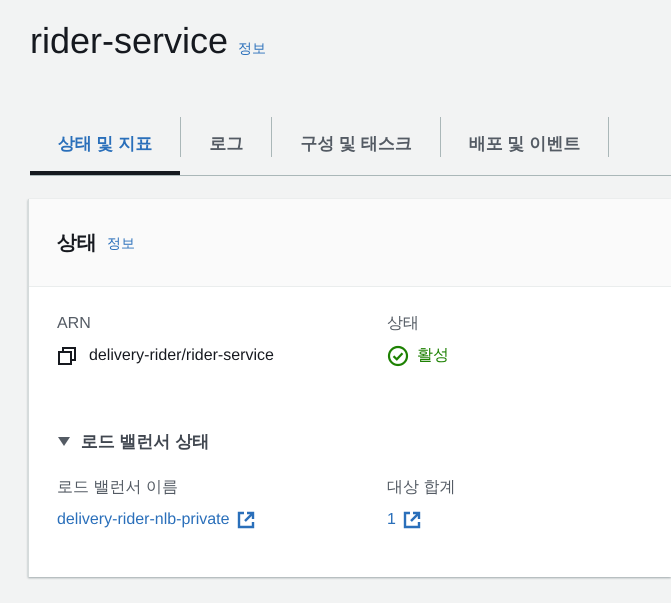  Describe the element at coordinates (77, 243) in the screenshot. I see `panel-title: 상태` at that location.